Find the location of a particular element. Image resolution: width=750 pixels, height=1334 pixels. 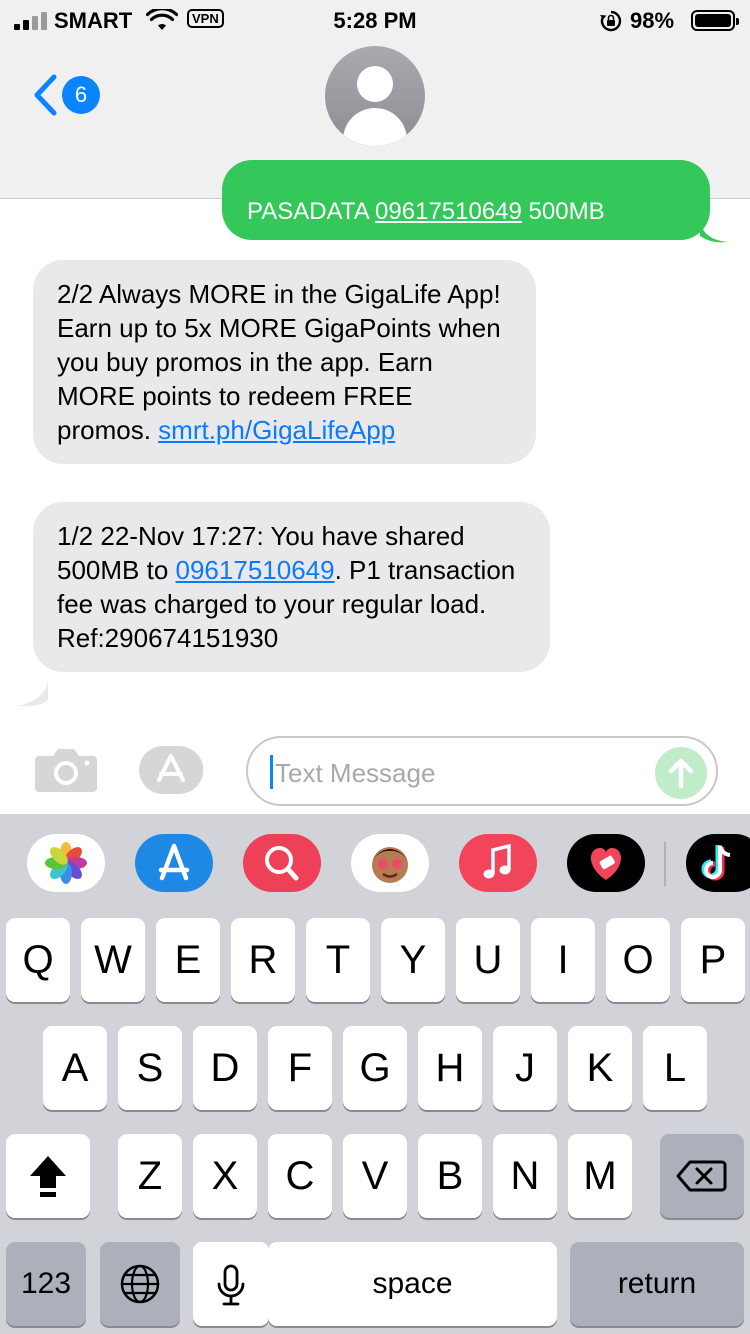

battery-icon is located at coordinates (715, 20).